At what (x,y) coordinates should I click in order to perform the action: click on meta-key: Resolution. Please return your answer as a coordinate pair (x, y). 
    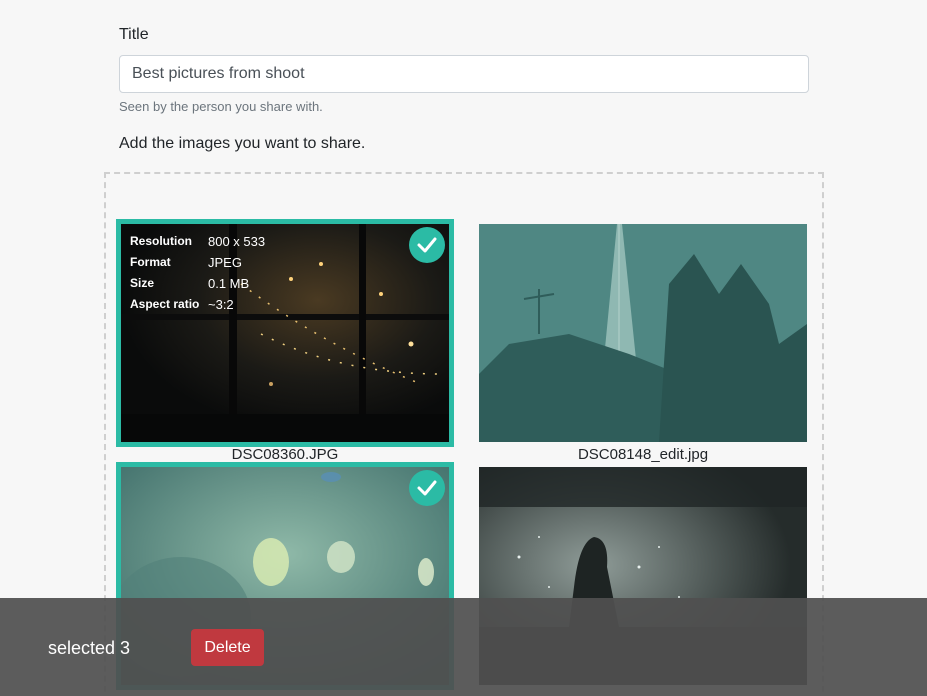
    Looking at the image, I should click on (161, 241).